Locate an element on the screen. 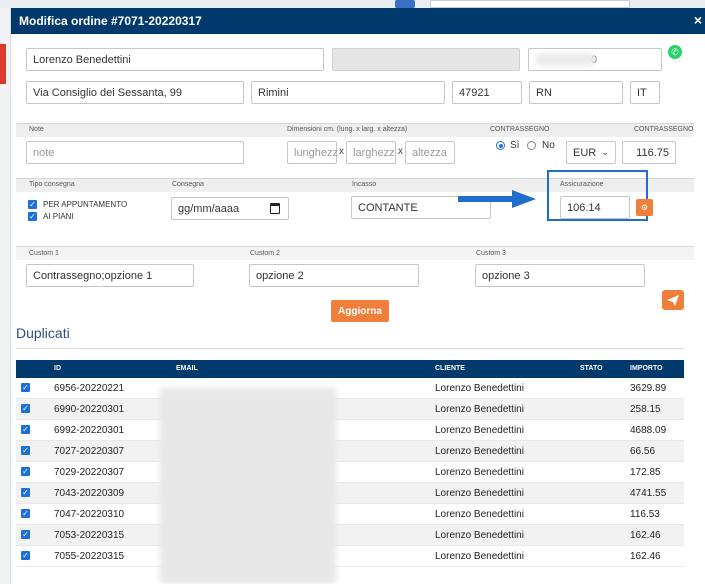 Image resolution: width=705 pixels, height=584 pixels. custom2-input: opzione 2 is located at coordinates (334, 275).